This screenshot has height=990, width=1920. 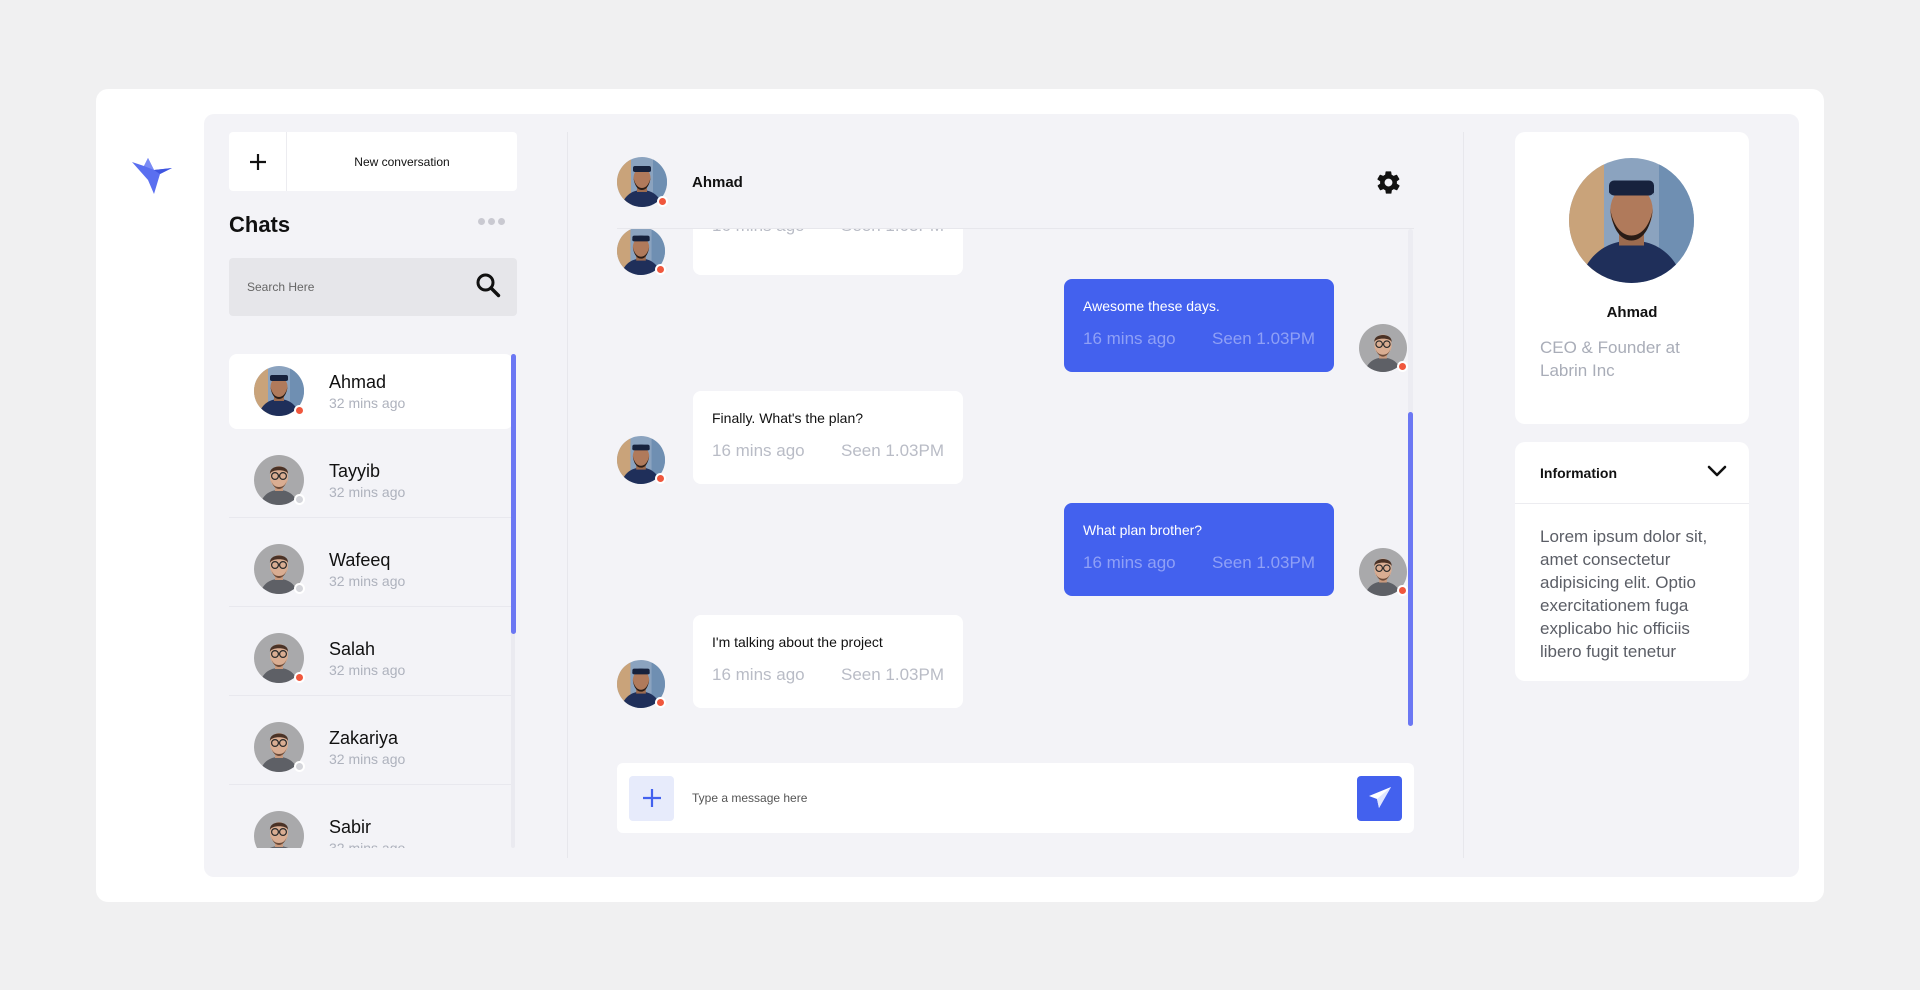 I want to click on send-icon, so click(x=1379, y=797).